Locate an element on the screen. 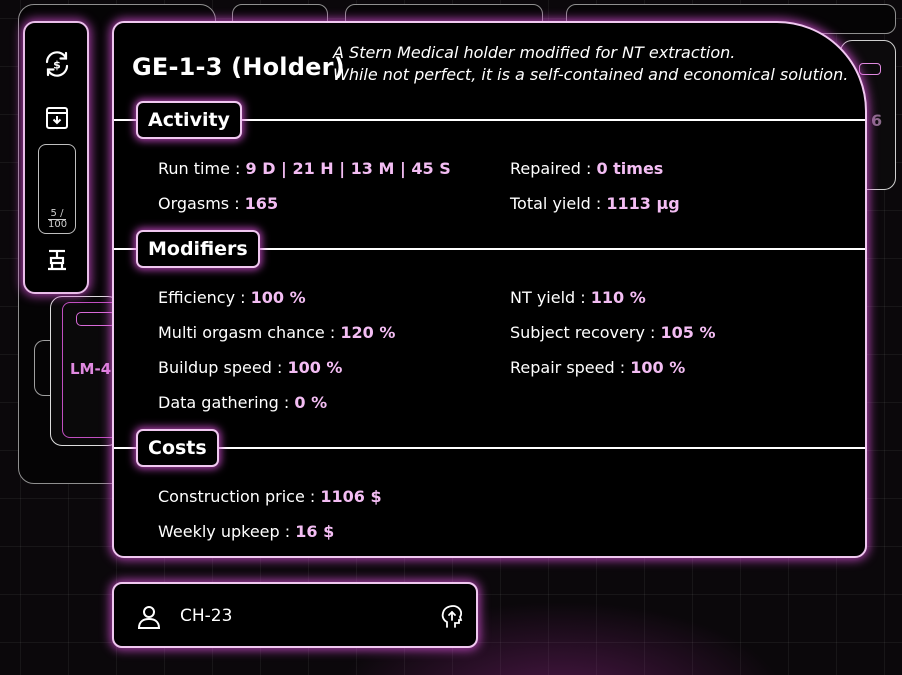 The image size is (902, 675). stat-multi-orgasm-chance: Multi orgasm chance : 120 % is located at coordinates (277, 332).